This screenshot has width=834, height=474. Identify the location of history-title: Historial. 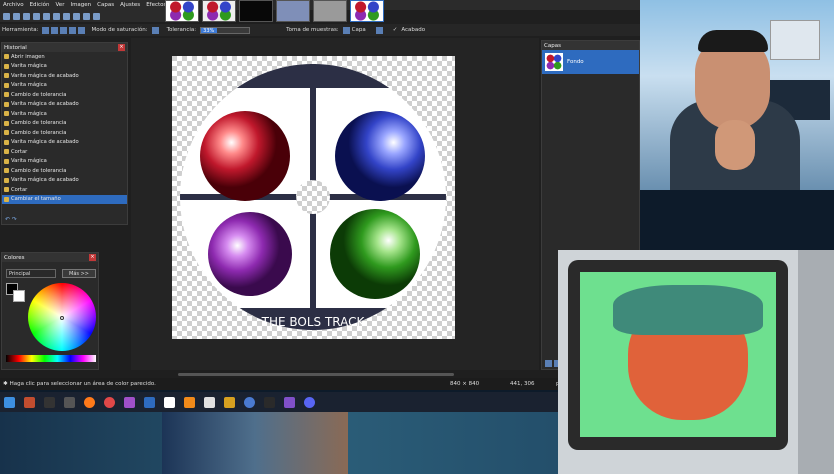
(15, 47).